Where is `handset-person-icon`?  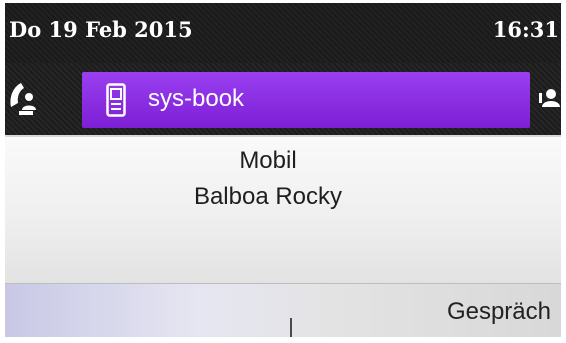
handset-person-icon is located at coordinates (26, 99).